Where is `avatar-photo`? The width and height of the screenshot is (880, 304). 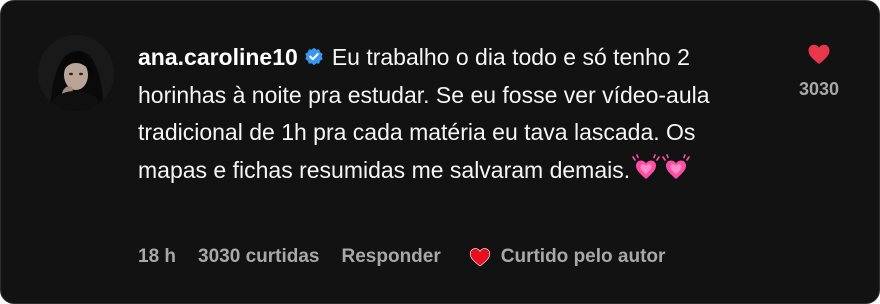
avatar-photo is located at coordinates (76, 73).